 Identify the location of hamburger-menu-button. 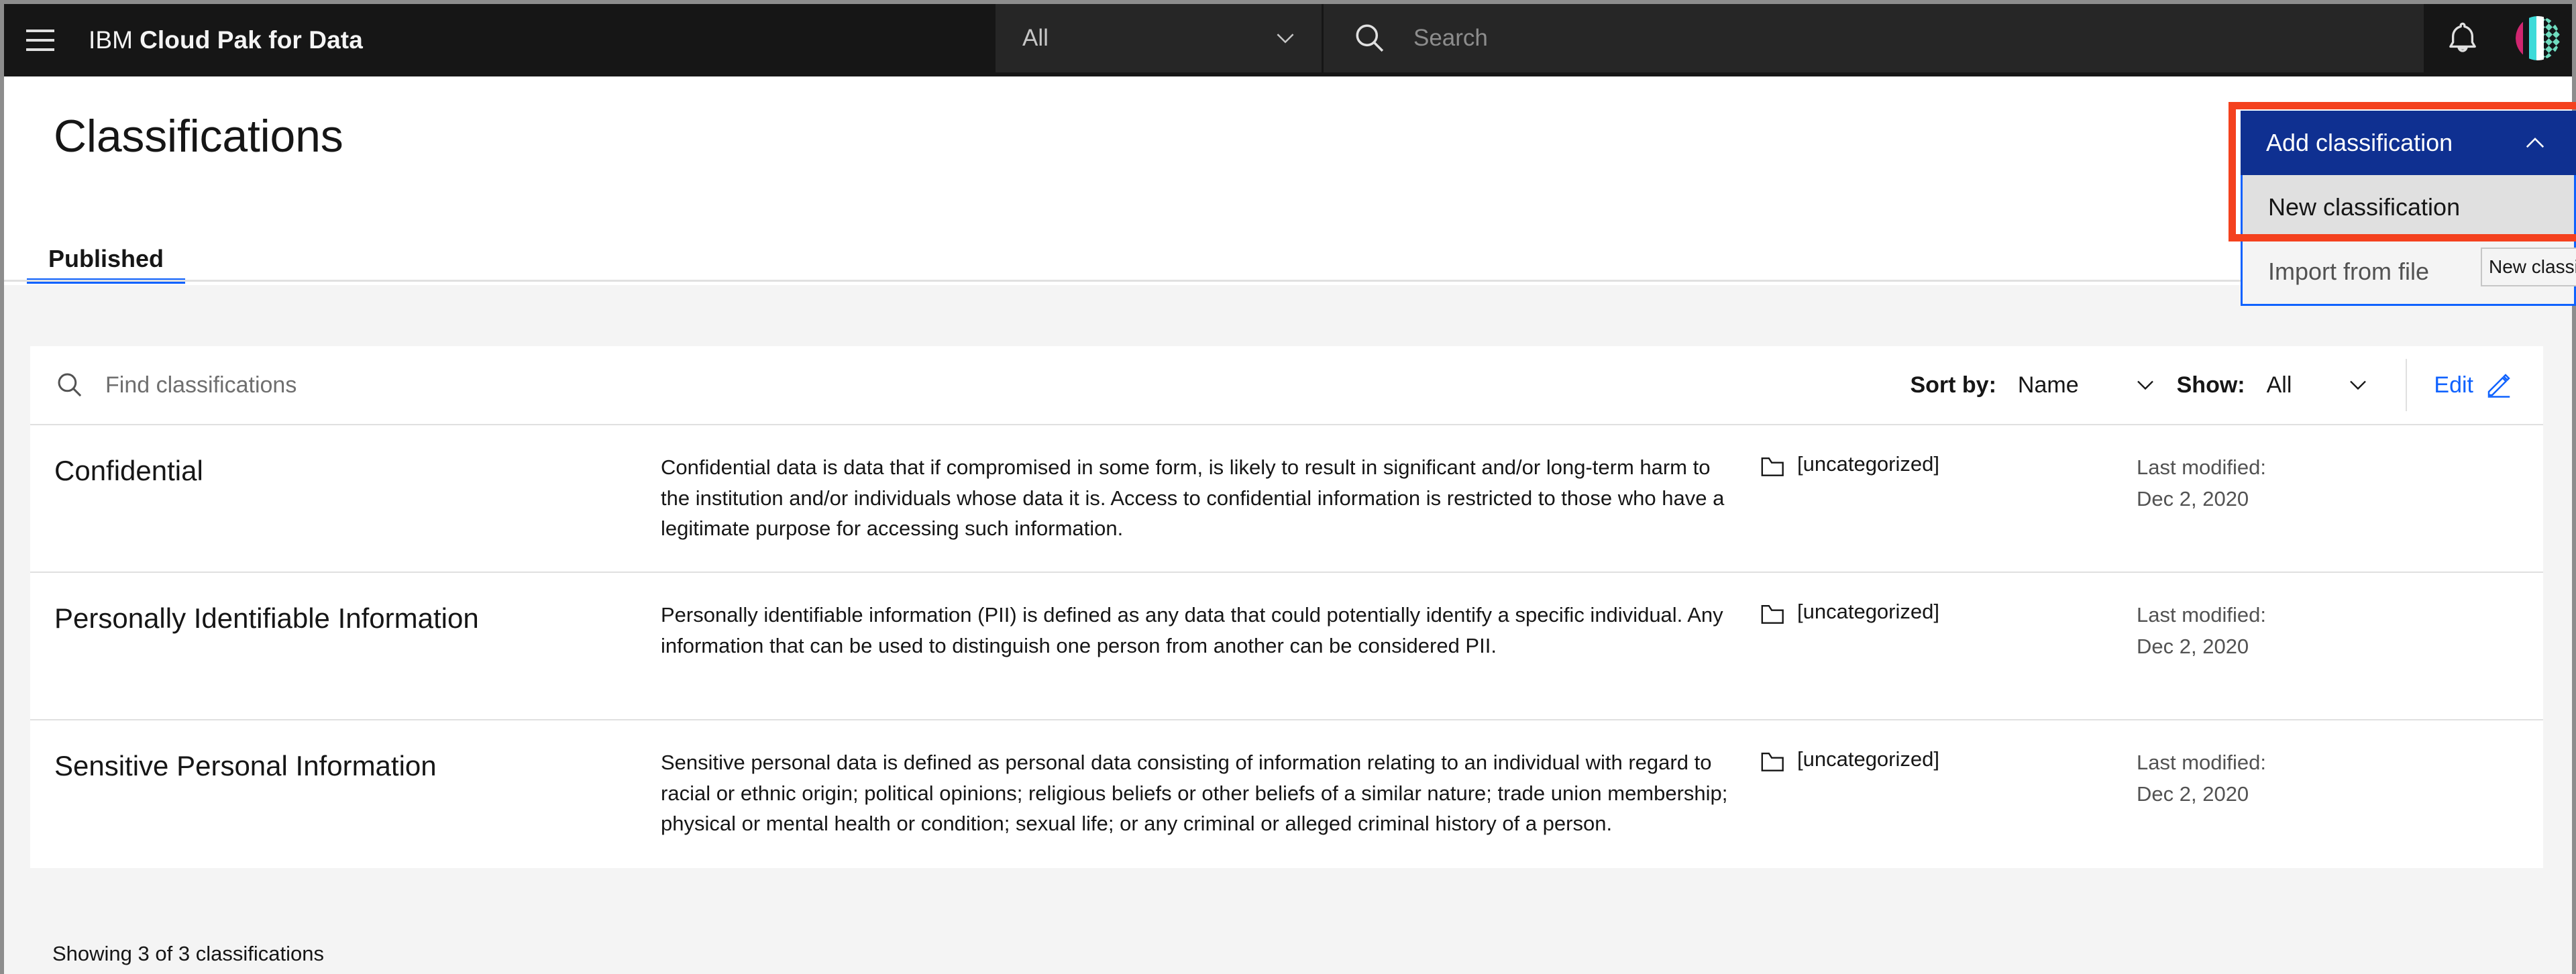
(40, 40).